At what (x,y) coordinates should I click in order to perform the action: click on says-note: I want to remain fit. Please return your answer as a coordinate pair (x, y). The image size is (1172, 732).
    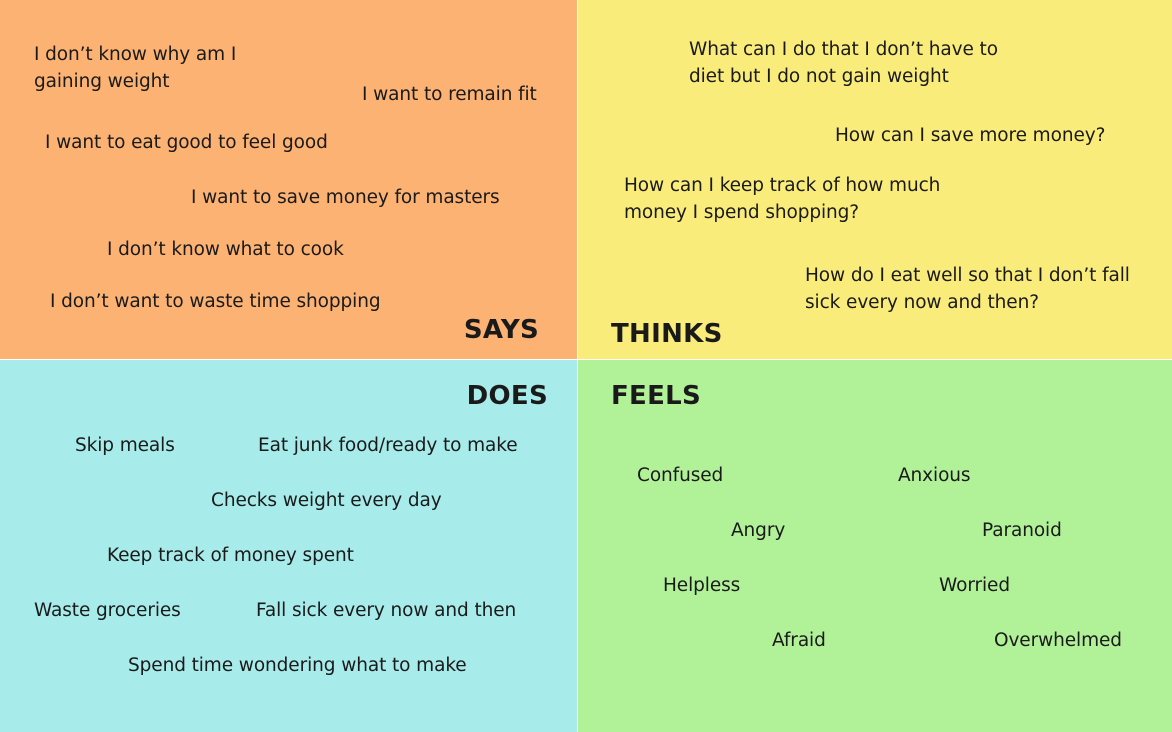
    Looking at the image, I should click on (449, 94).